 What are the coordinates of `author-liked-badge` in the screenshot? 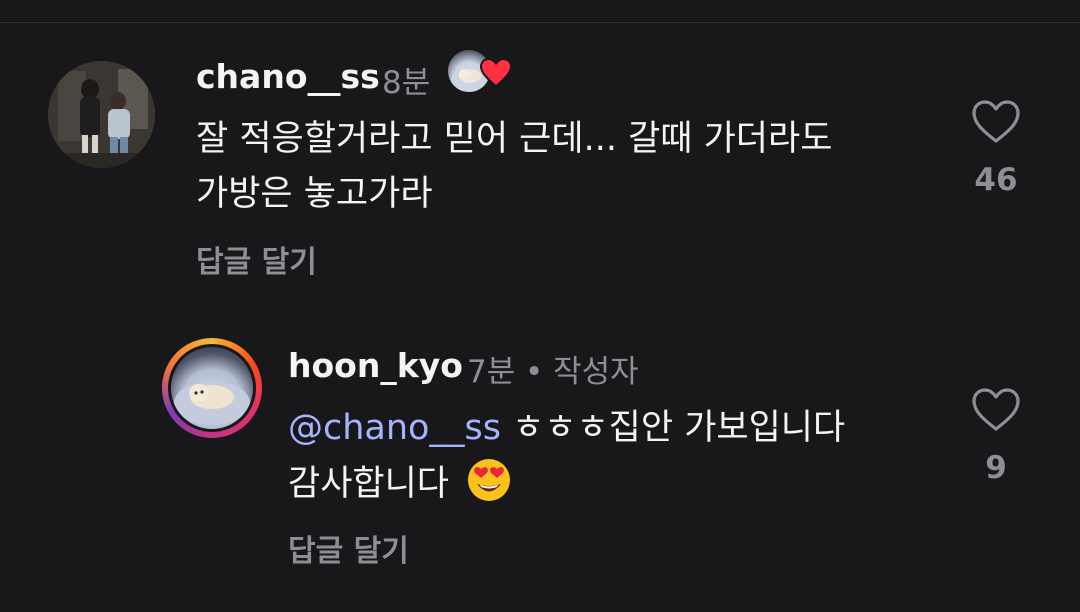 It's located at (479, 73).